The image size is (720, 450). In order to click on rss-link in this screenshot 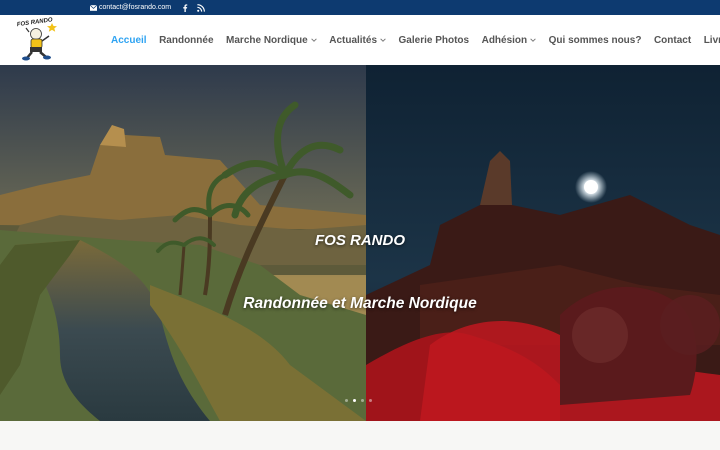, I will do `click(200, 7)`.